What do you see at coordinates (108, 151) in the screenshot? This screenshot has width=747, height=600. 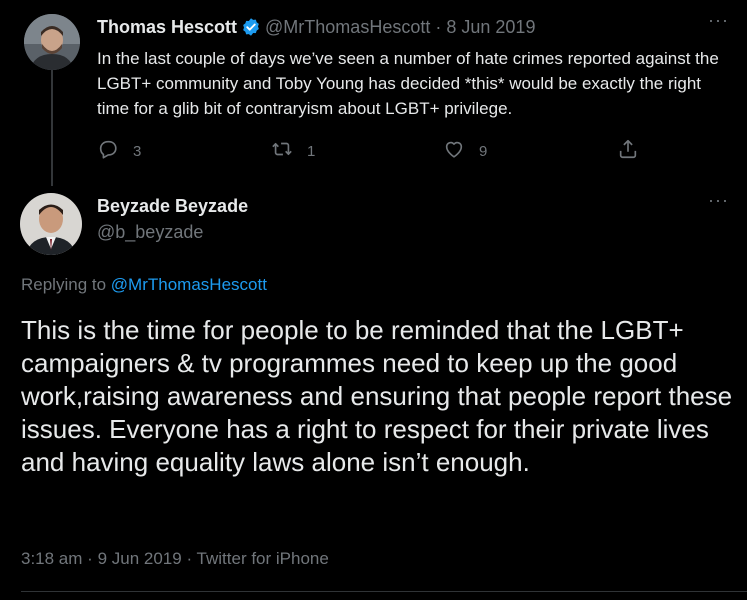 I see `reply-icon` at bounding box center [108, 151].